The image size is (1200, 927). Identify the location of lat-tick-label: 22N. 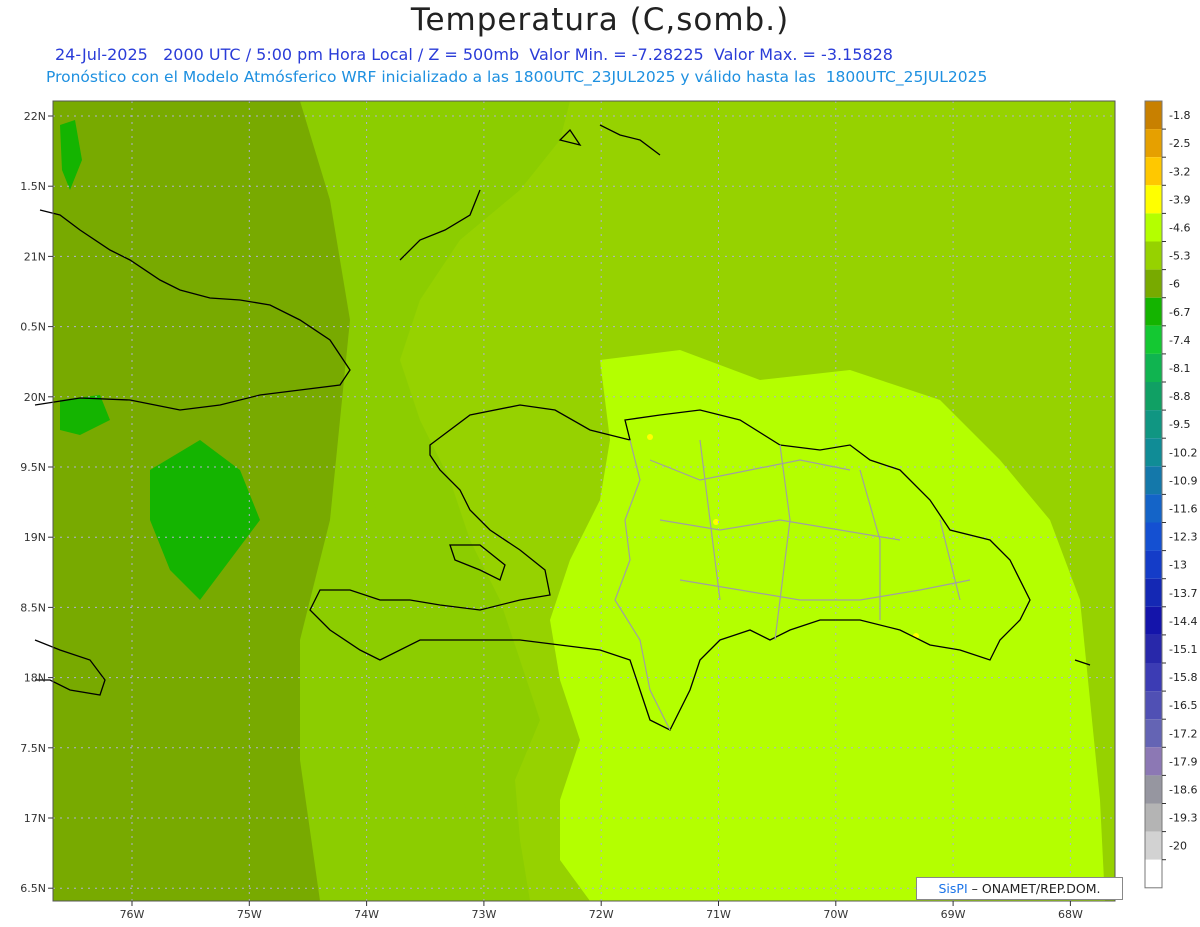
(35, 116).